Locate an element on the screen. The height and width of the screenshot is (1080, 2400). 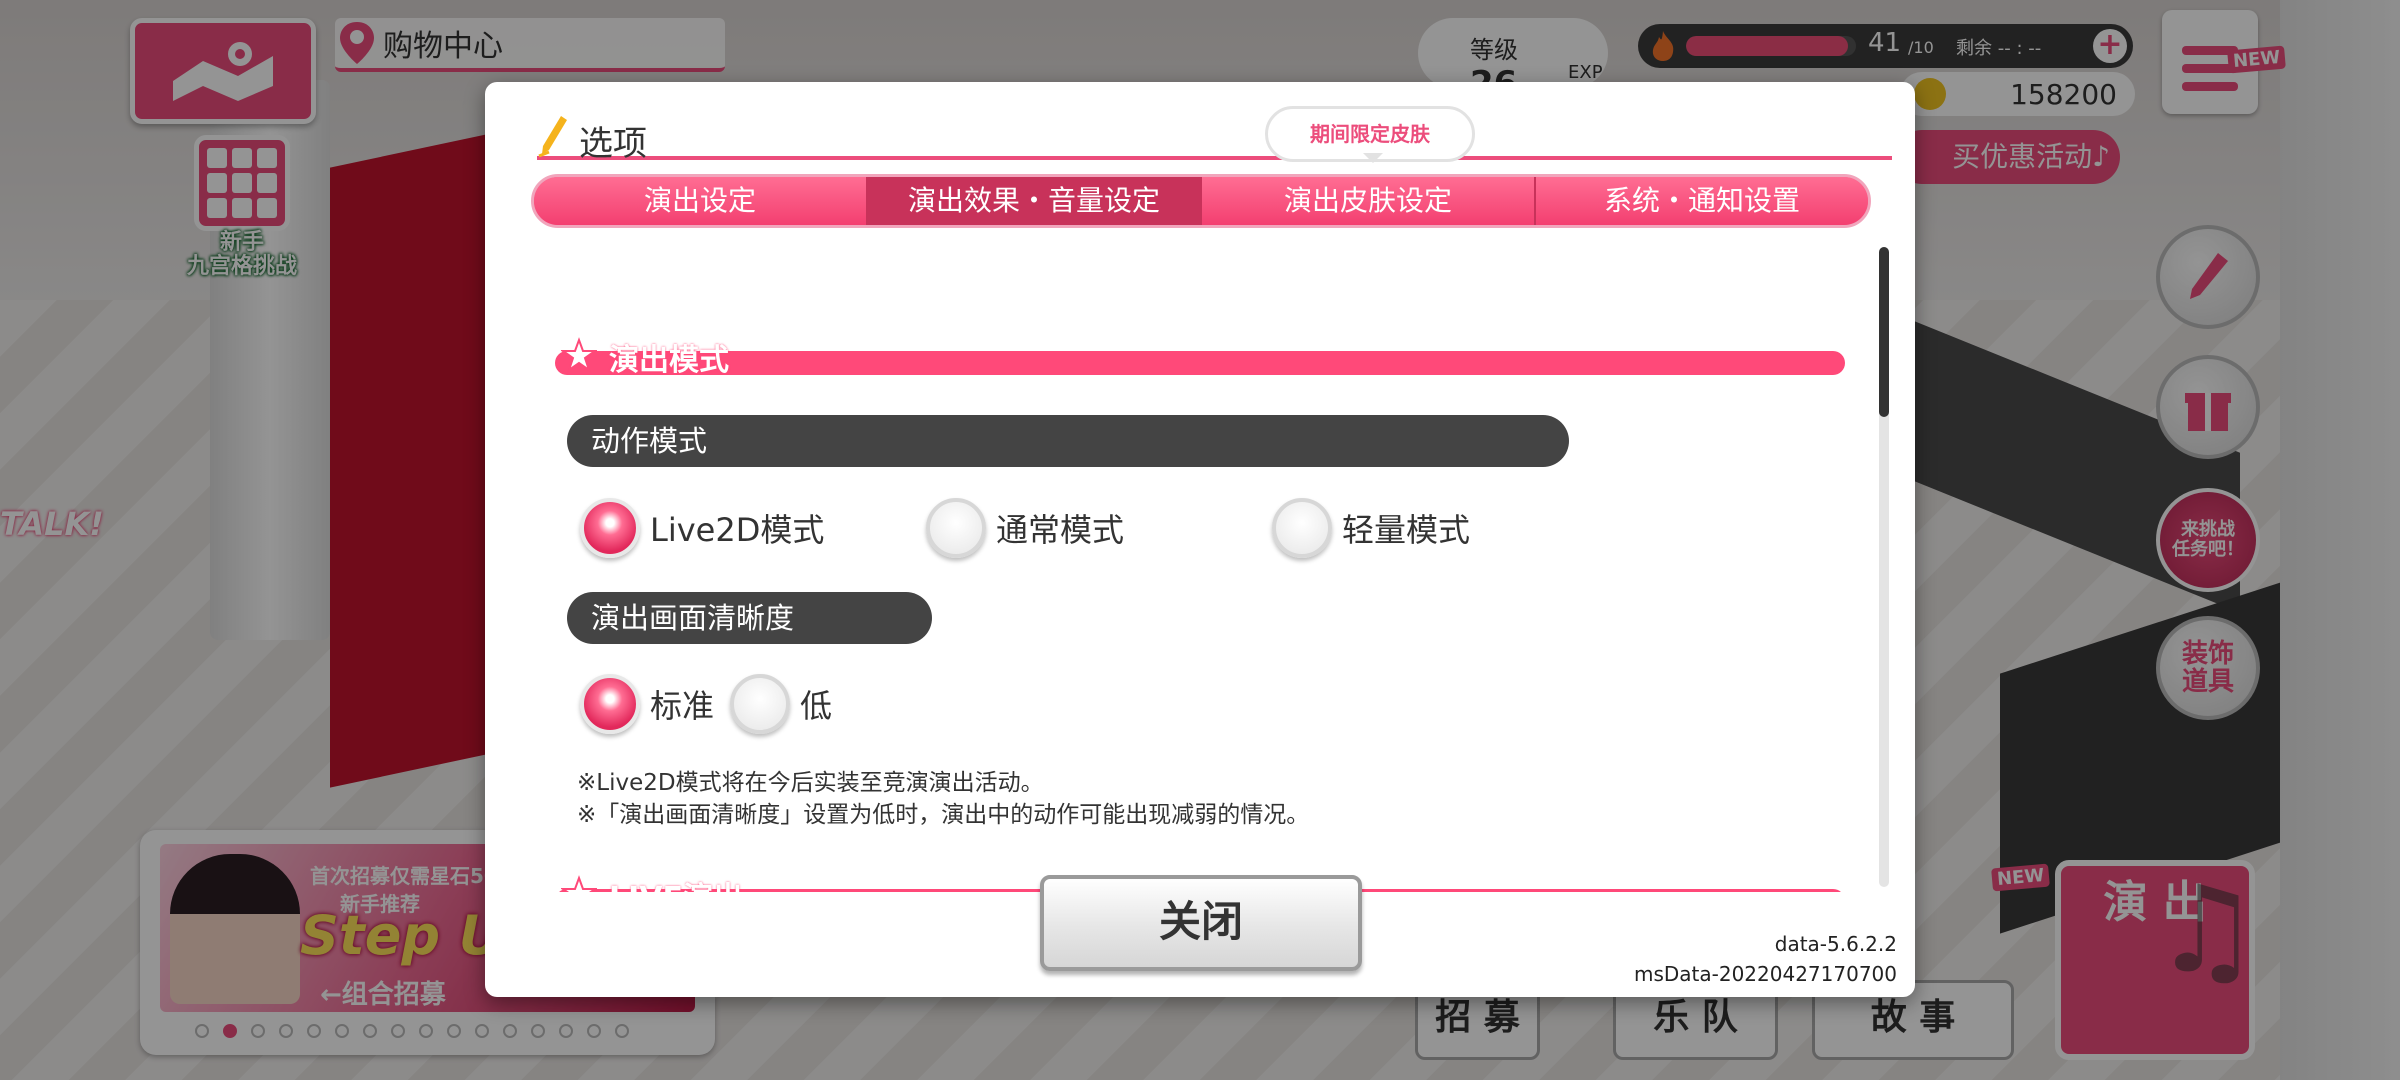
dialog-title: 选项 is located at coordinates (613, 144).